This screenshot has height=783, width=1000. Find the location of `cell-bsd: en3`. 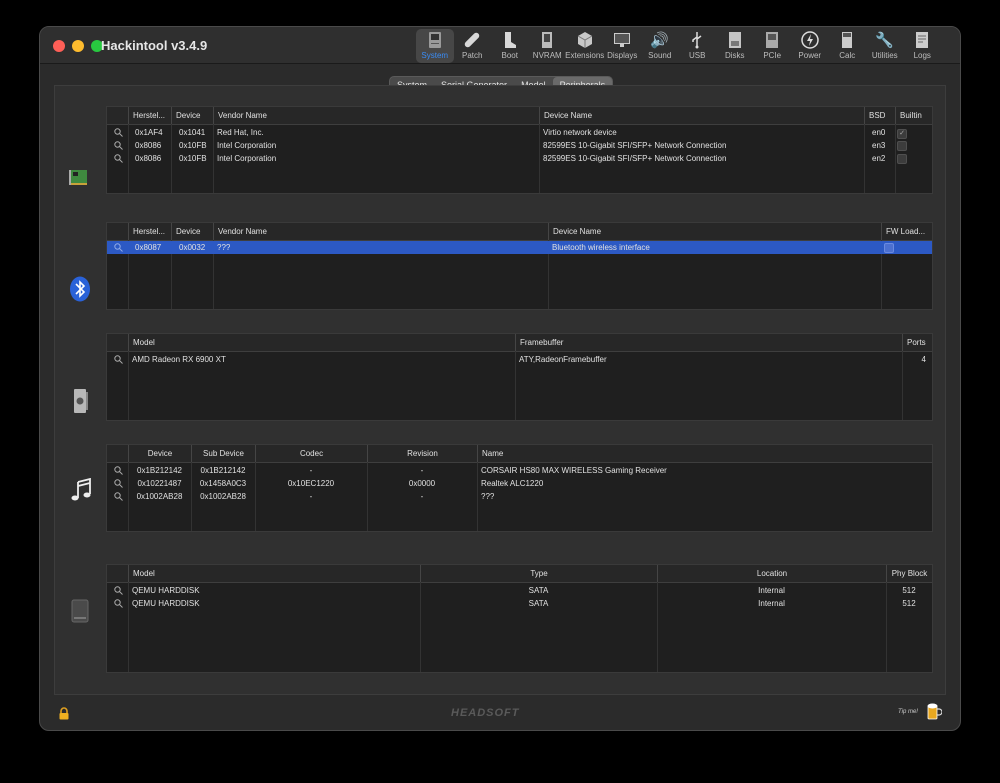

cell-bsd: en3 is located at coordinates (879, 145).